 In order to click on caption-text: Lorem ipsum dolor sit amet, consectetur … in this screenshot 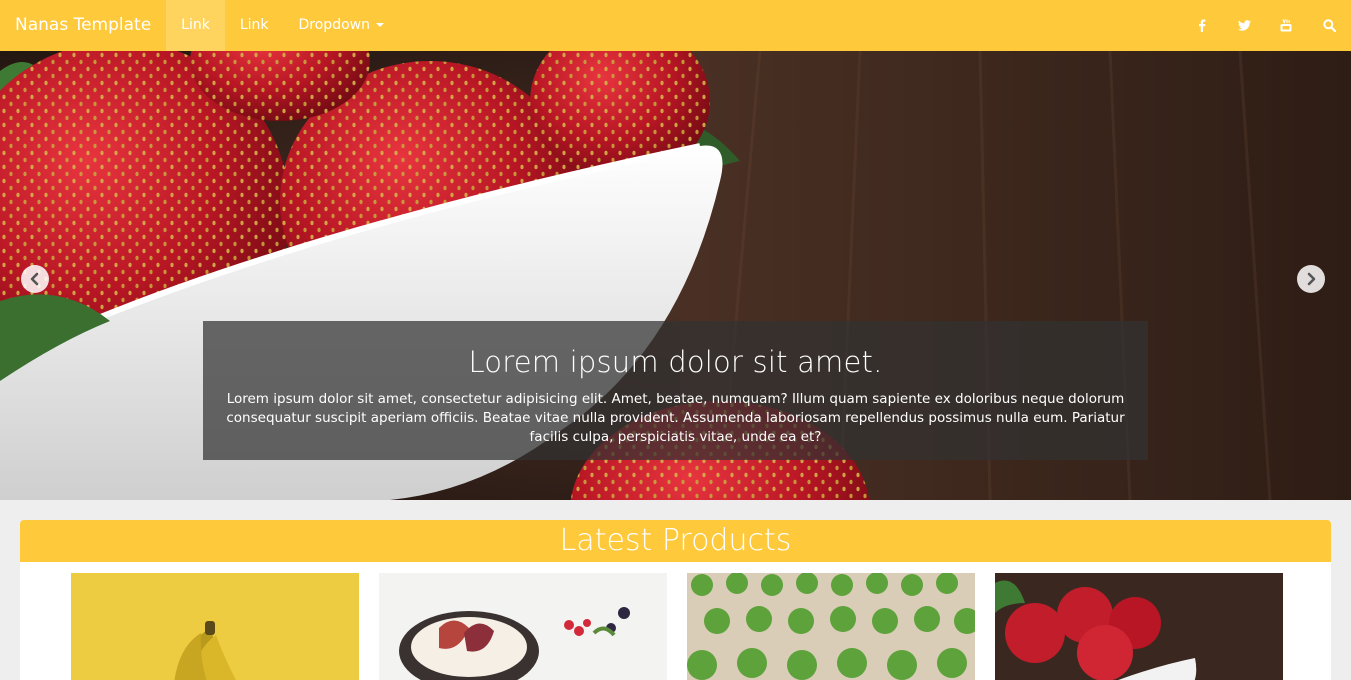, I will do `click(675, 418)`.